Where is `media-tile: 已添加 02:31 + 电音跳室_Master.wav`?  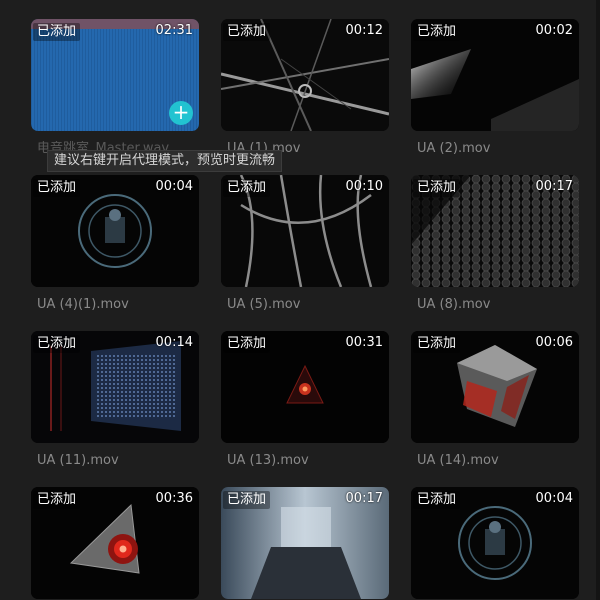 media-tile: 已添加 02:31 + 电音跳室_Master.wav is located at coordinates (115, 88).